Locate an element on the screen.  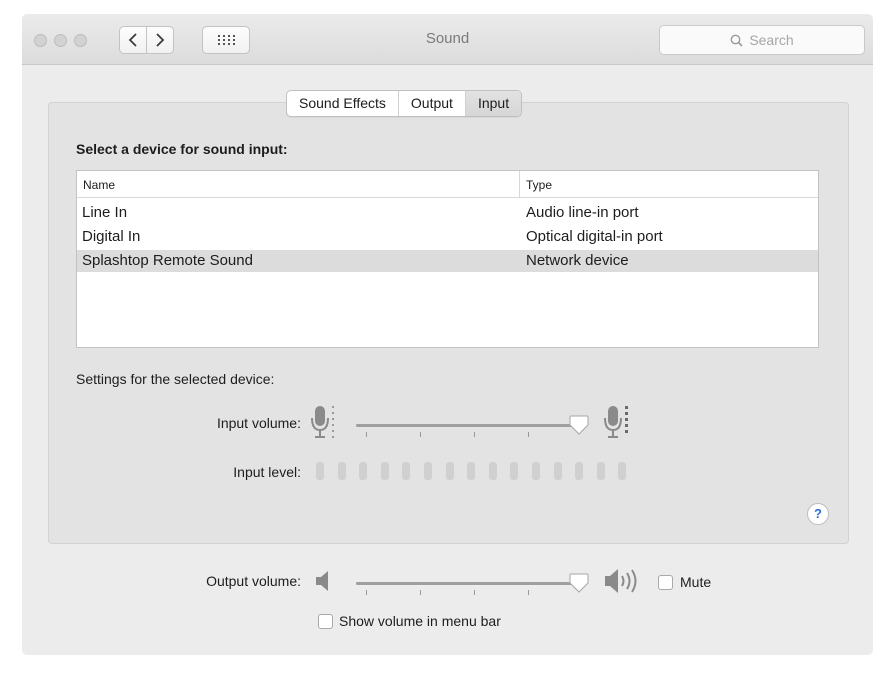
tab-input: Input is located at coordinates (493, 103).